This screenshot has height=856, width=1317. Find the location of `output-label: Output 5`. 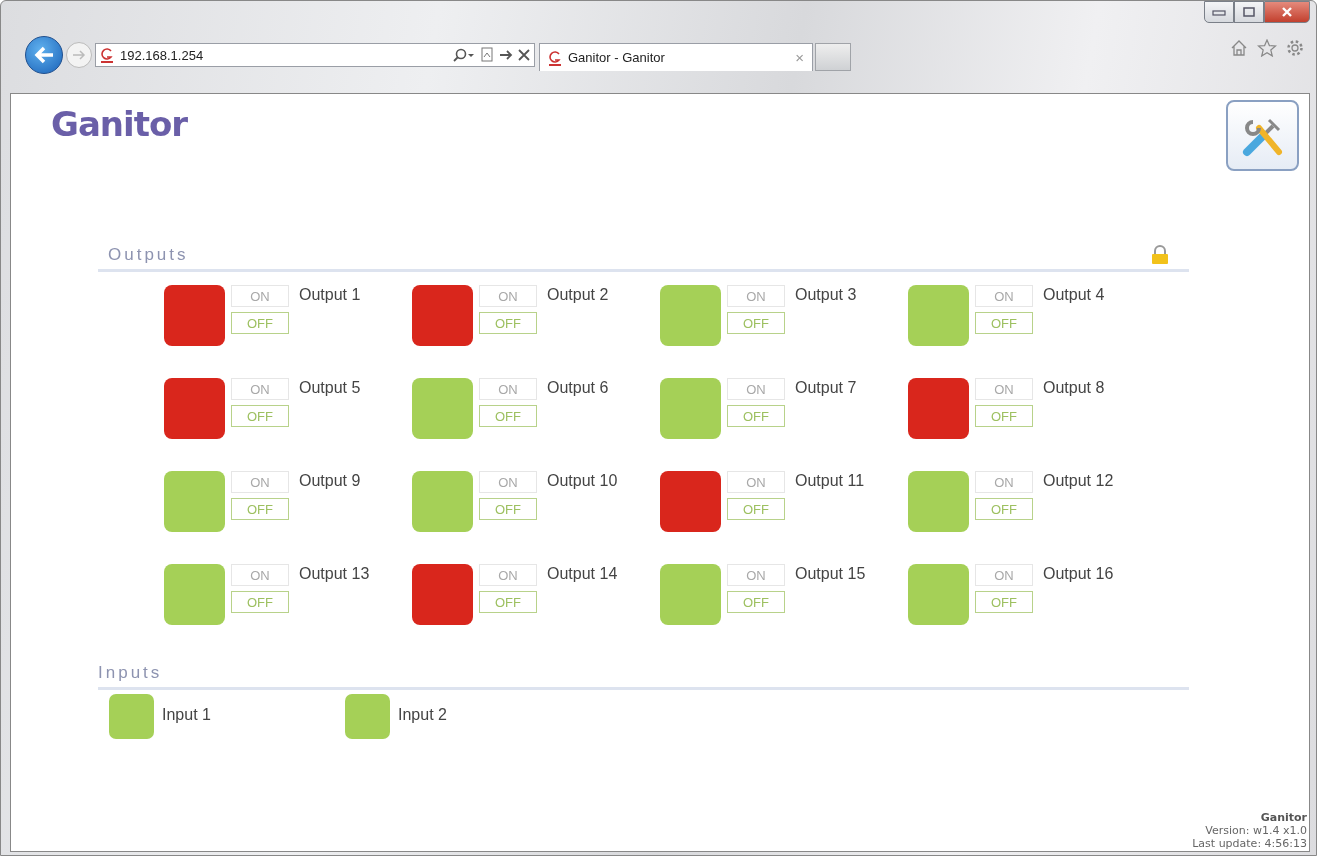

output-label: Output 5 is located at coordinates (330, 388).